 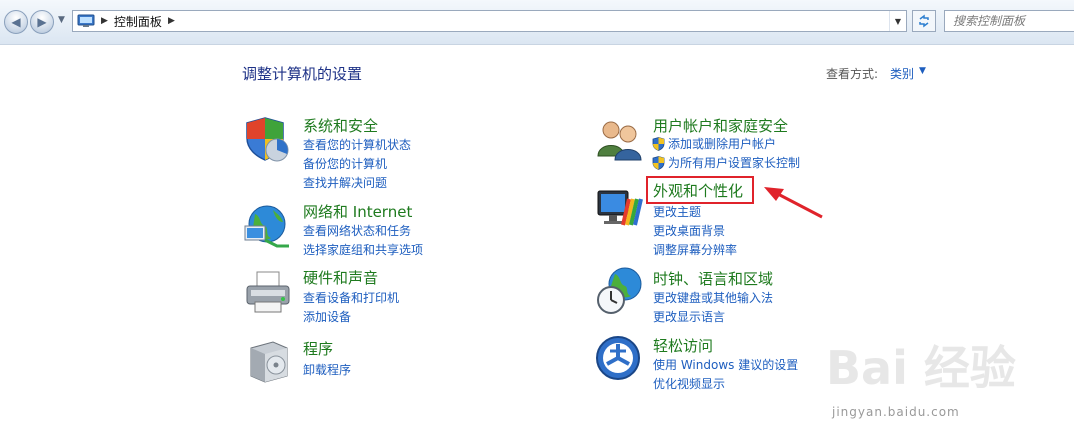 I want to click on view-by-dropdown: 类别, so click(x=902, y=73).